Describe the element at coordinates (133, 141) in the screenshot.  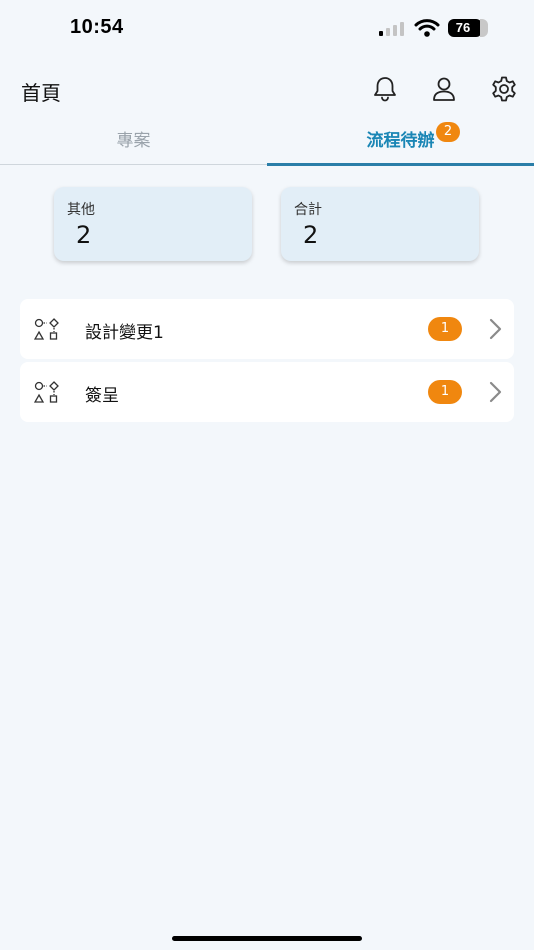
I see `tab-projects: 專案` at that location.